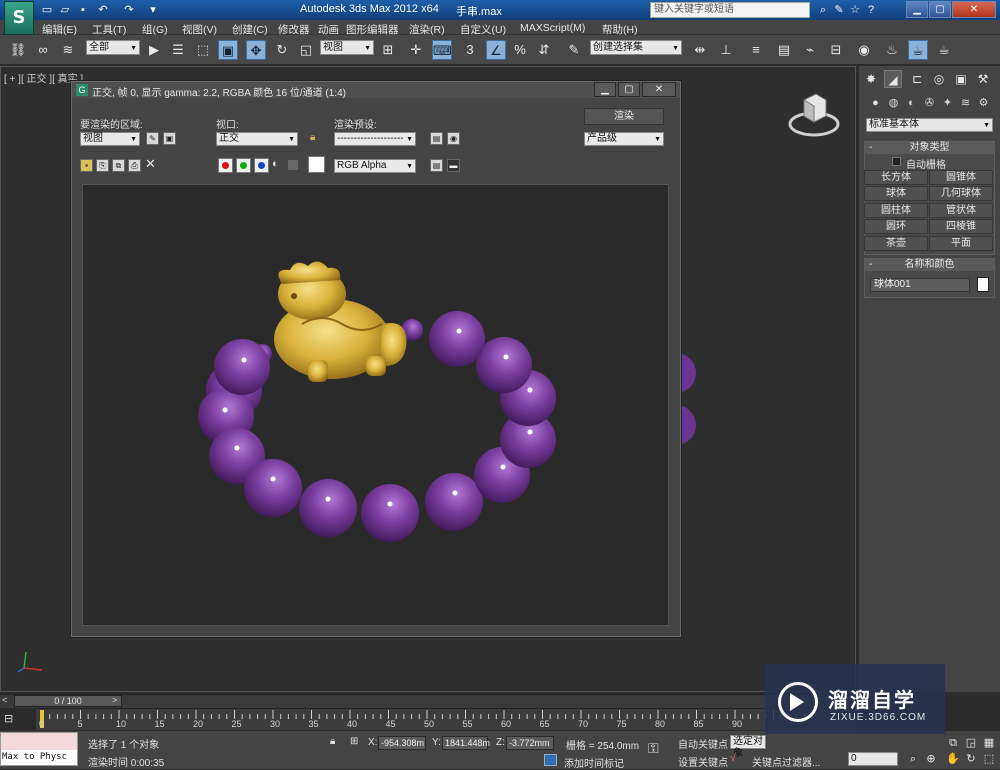 This screenshot has height=770, width=1000. I want to click on space-warps-icon: ≋, so click(965, 103).